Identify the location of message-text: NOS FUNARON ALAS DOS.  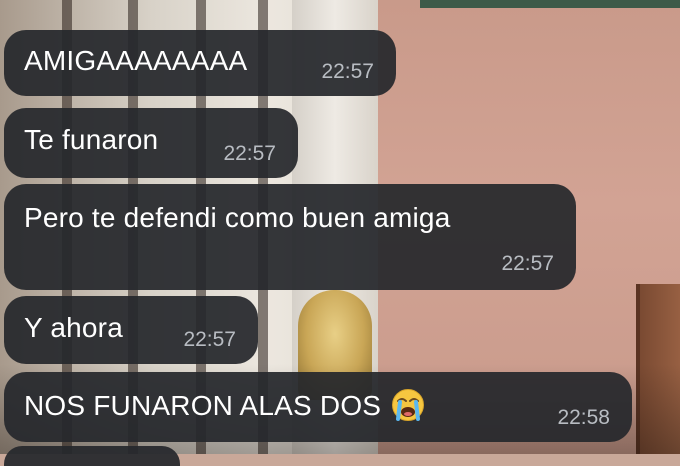
(224, 406).